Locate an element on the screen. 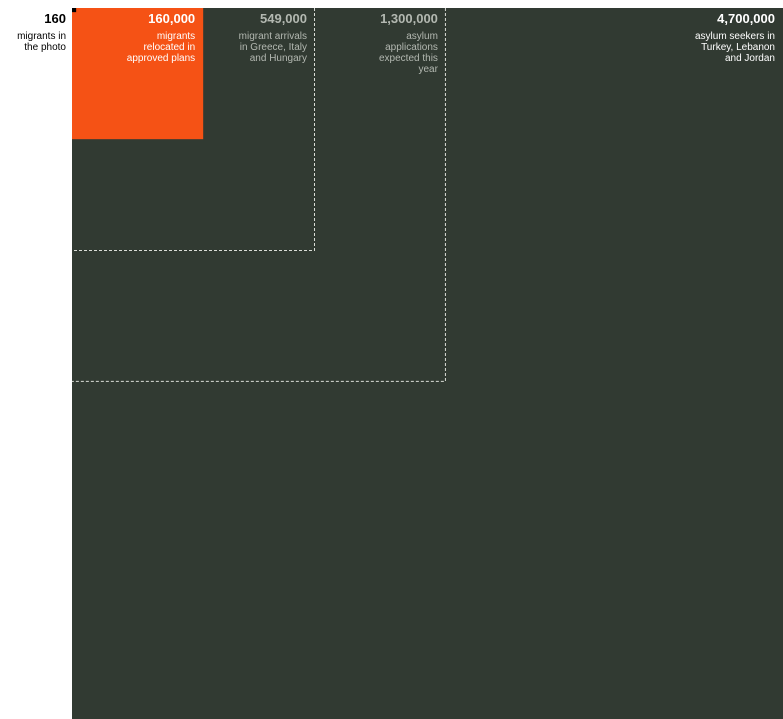  description-label-1-300-000: applications is located at coordinates (411, 47).